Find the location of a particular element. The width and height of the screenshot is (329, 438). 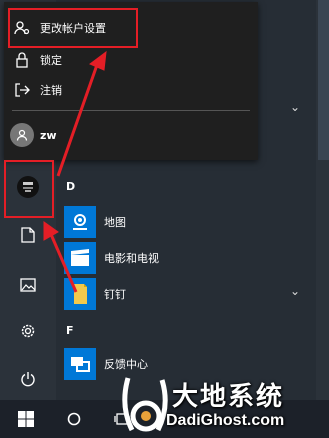

start-button is located at coordinates (26, 419).